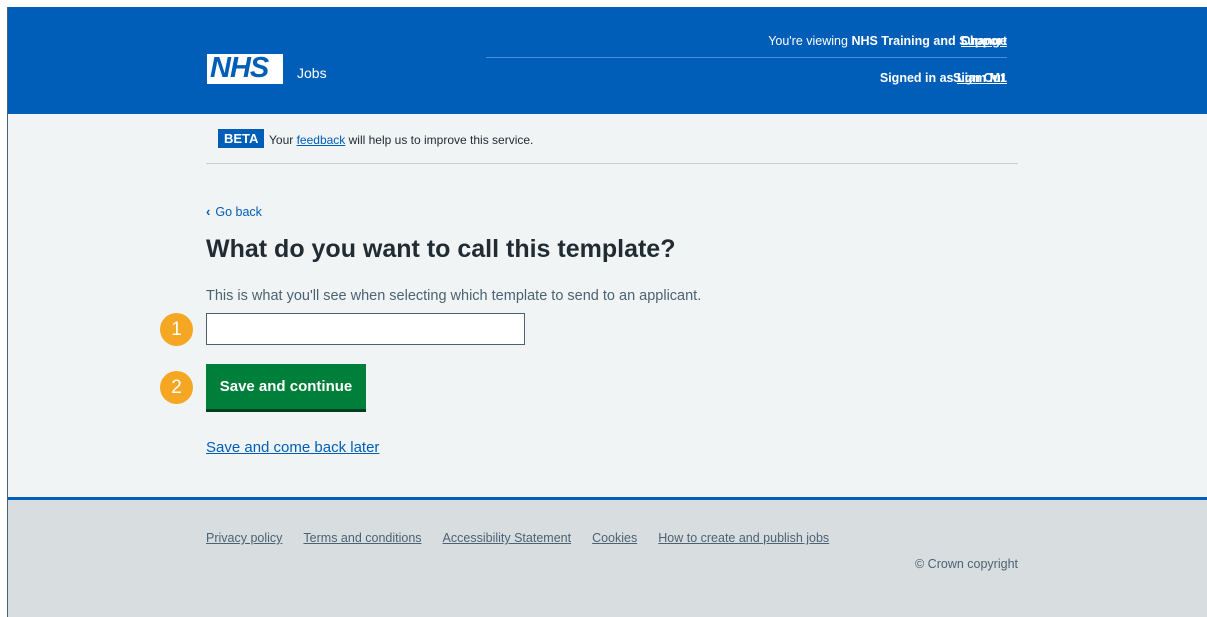 This screenshot has height=617, width=1207. Describe the element at coordinates (362, 538) in the screenshot. I see `footer-link-terms: Terms and conditions` at that location.